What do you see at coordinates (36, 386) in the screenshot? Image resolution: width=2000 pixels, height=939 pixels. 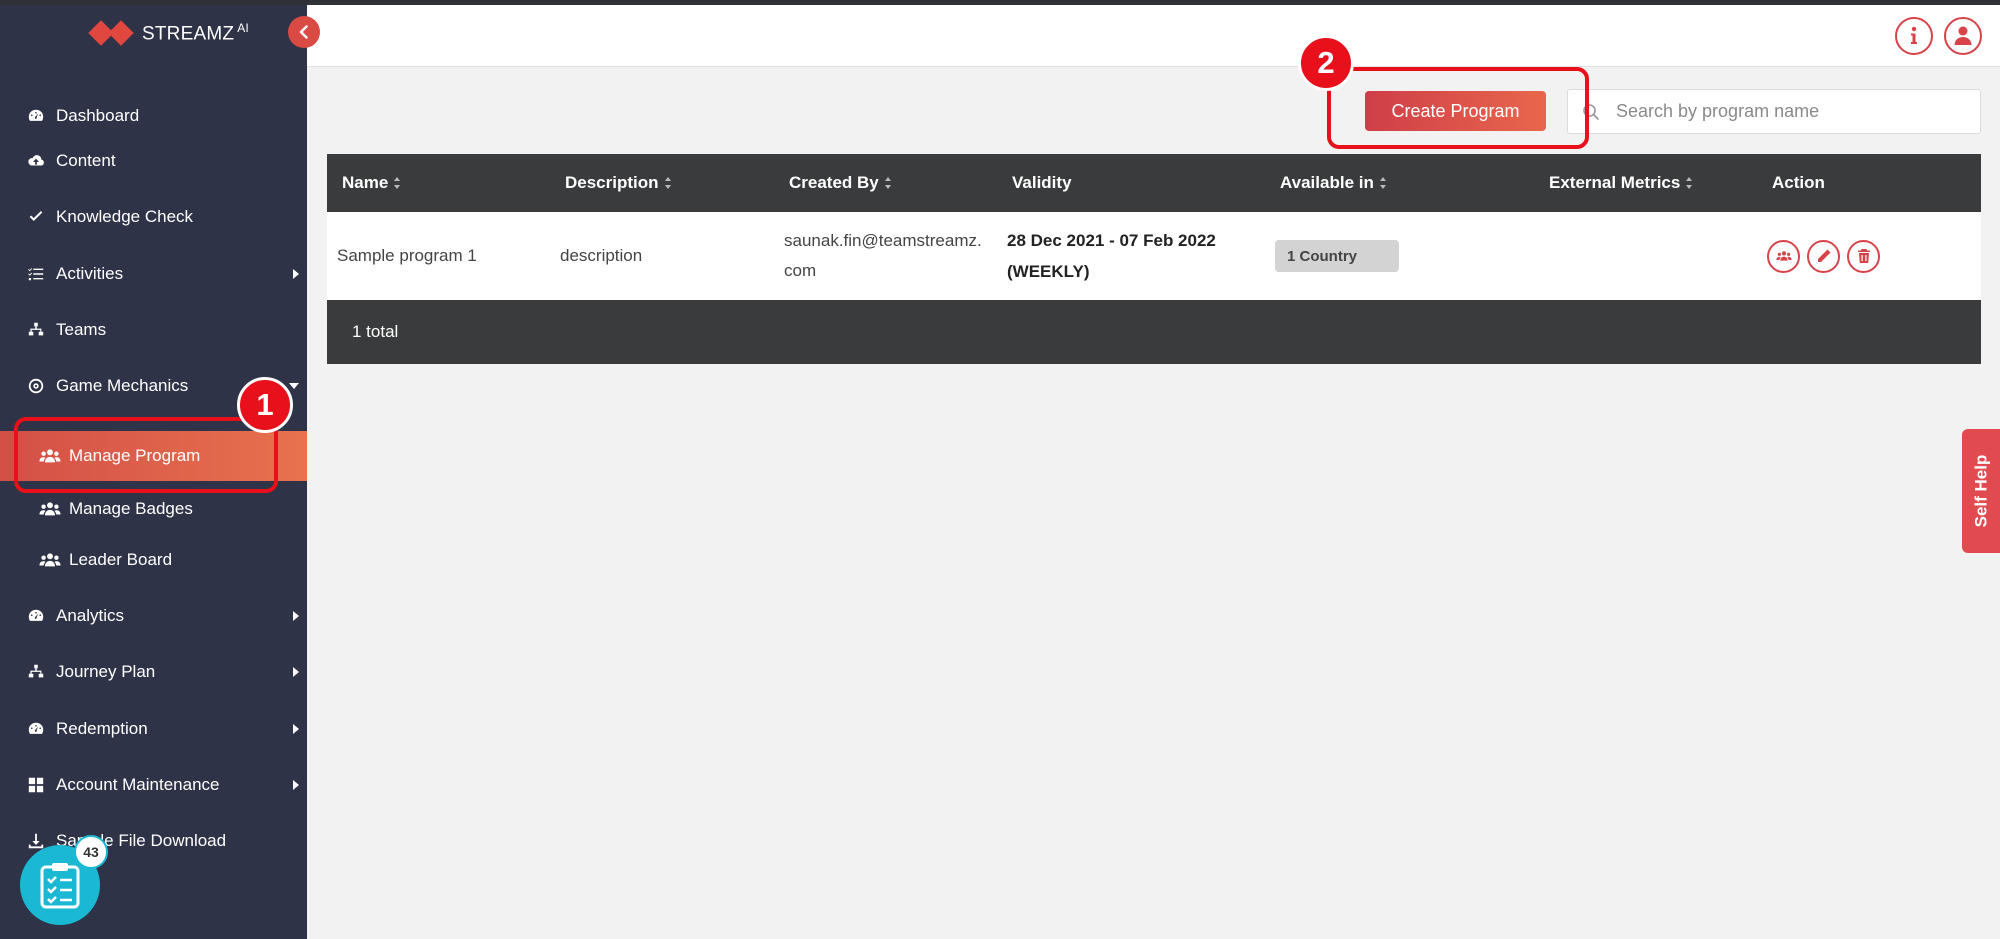 I see `target-icon` at bounding box center [36, 386].